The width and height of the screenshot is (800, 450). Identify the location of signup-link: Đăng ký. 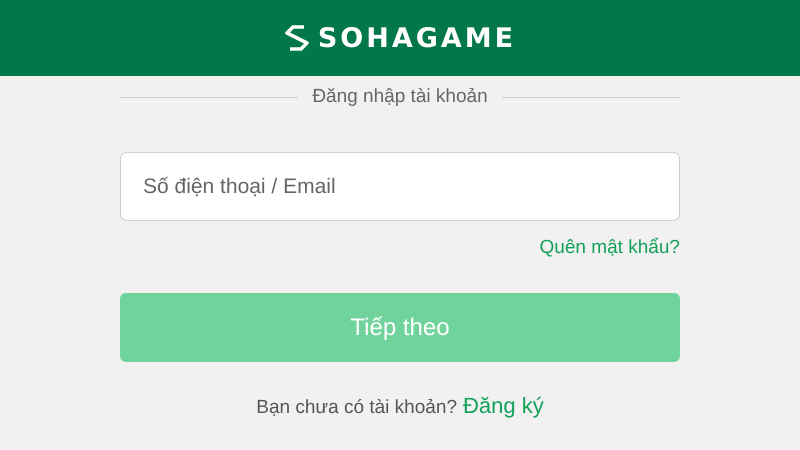
(503, 406).